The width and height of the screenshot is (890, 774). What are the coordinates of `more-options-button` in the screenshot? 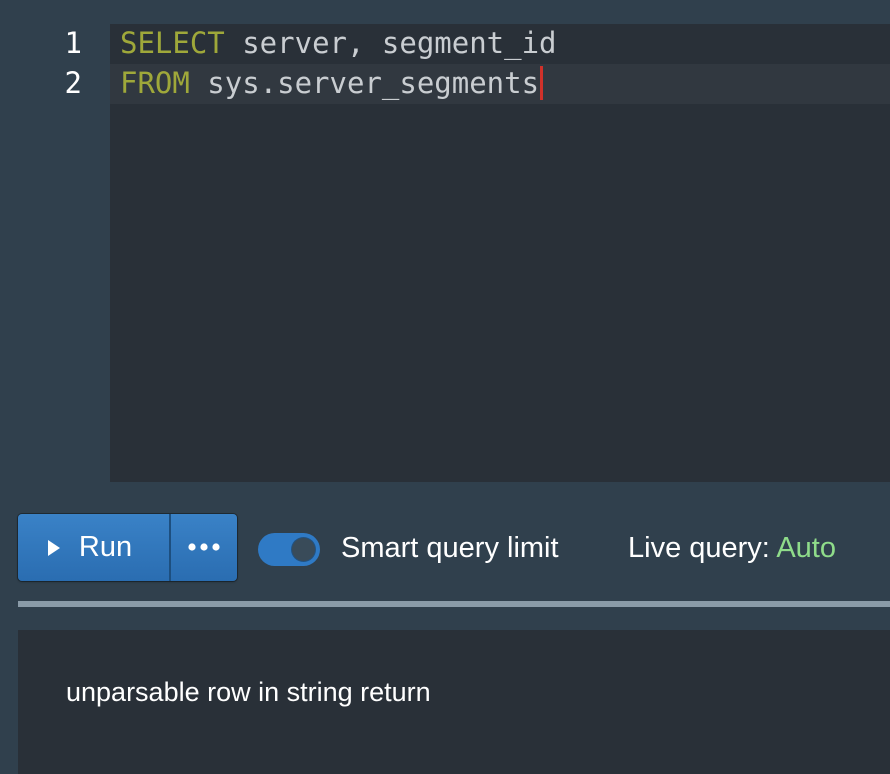 It's located at (204, 547).